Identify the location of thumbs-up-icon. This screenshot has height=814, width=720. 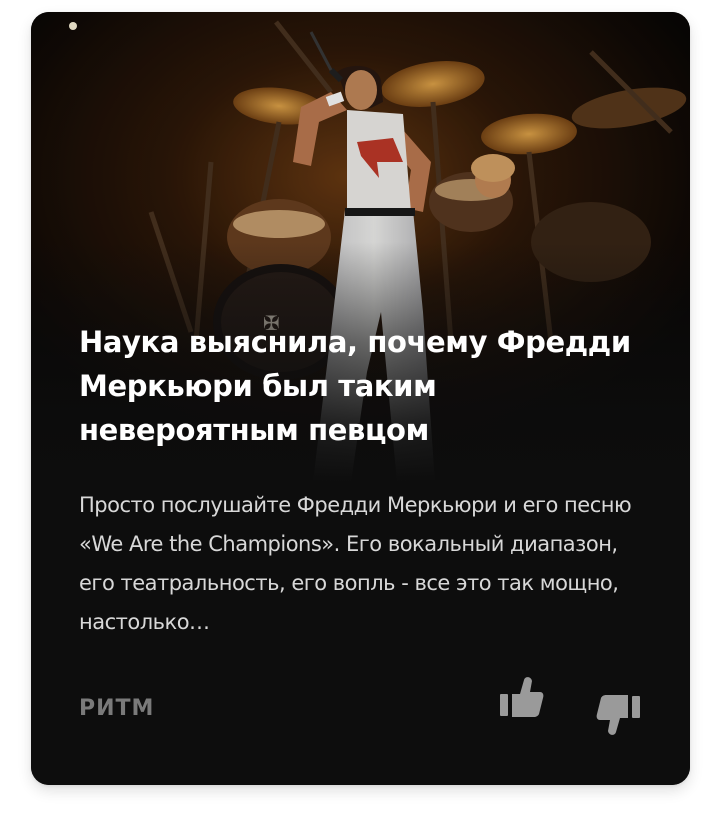
(522, 697).